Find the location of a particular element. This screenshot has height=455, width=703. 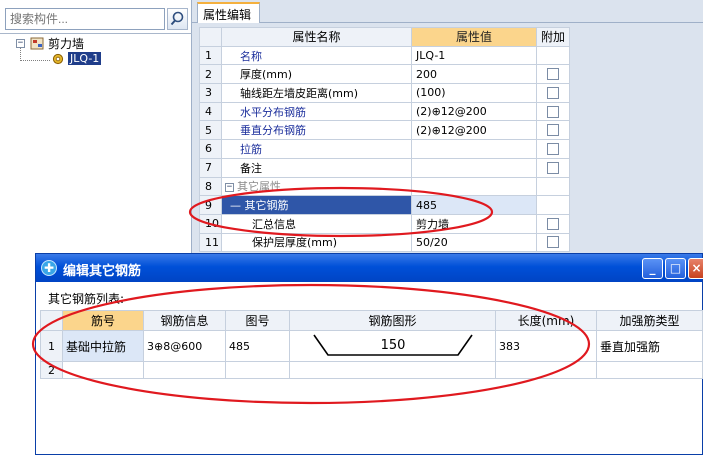

property-row: 4 水平分布钢筋 (2)⊕12@200 is located at coordinates (384, 111).